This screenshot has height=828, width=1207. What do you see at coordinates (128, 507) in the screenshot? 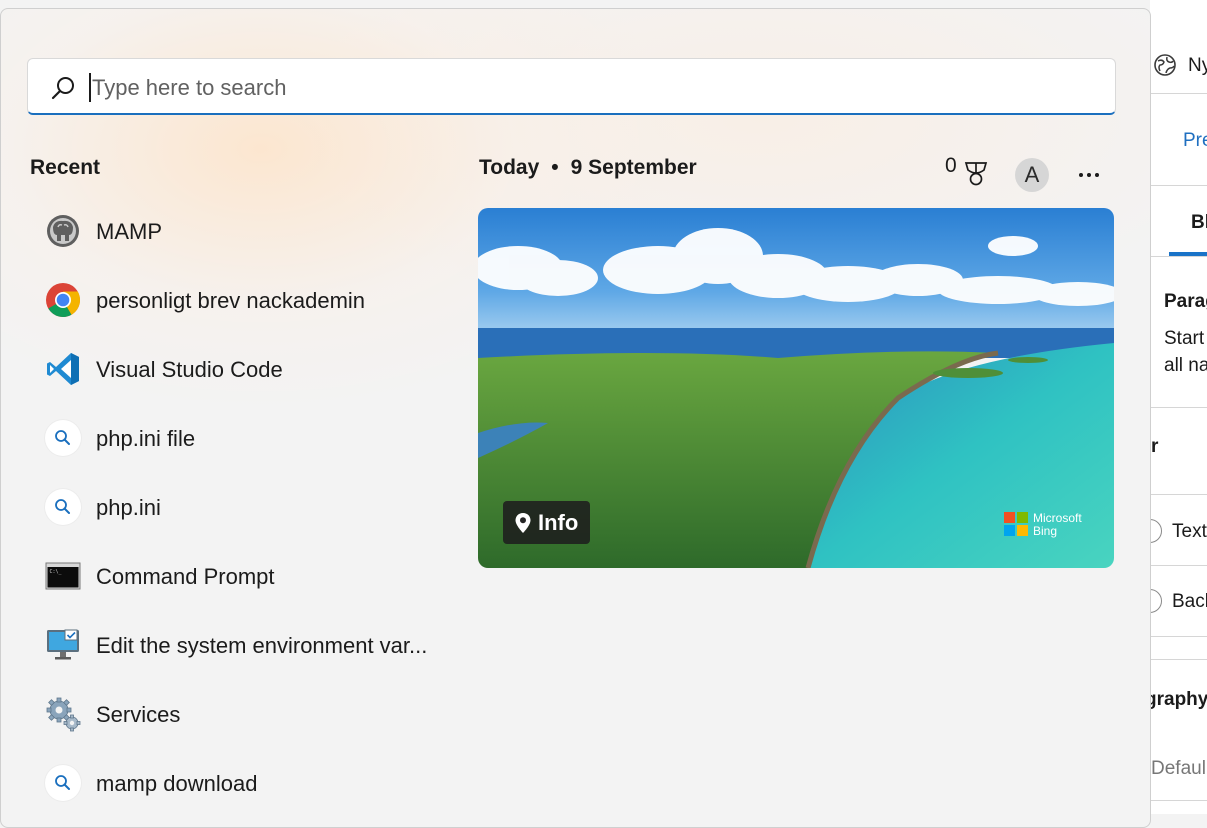
I see `recent-item-label: php.ini` at bounding box center [128, 507].